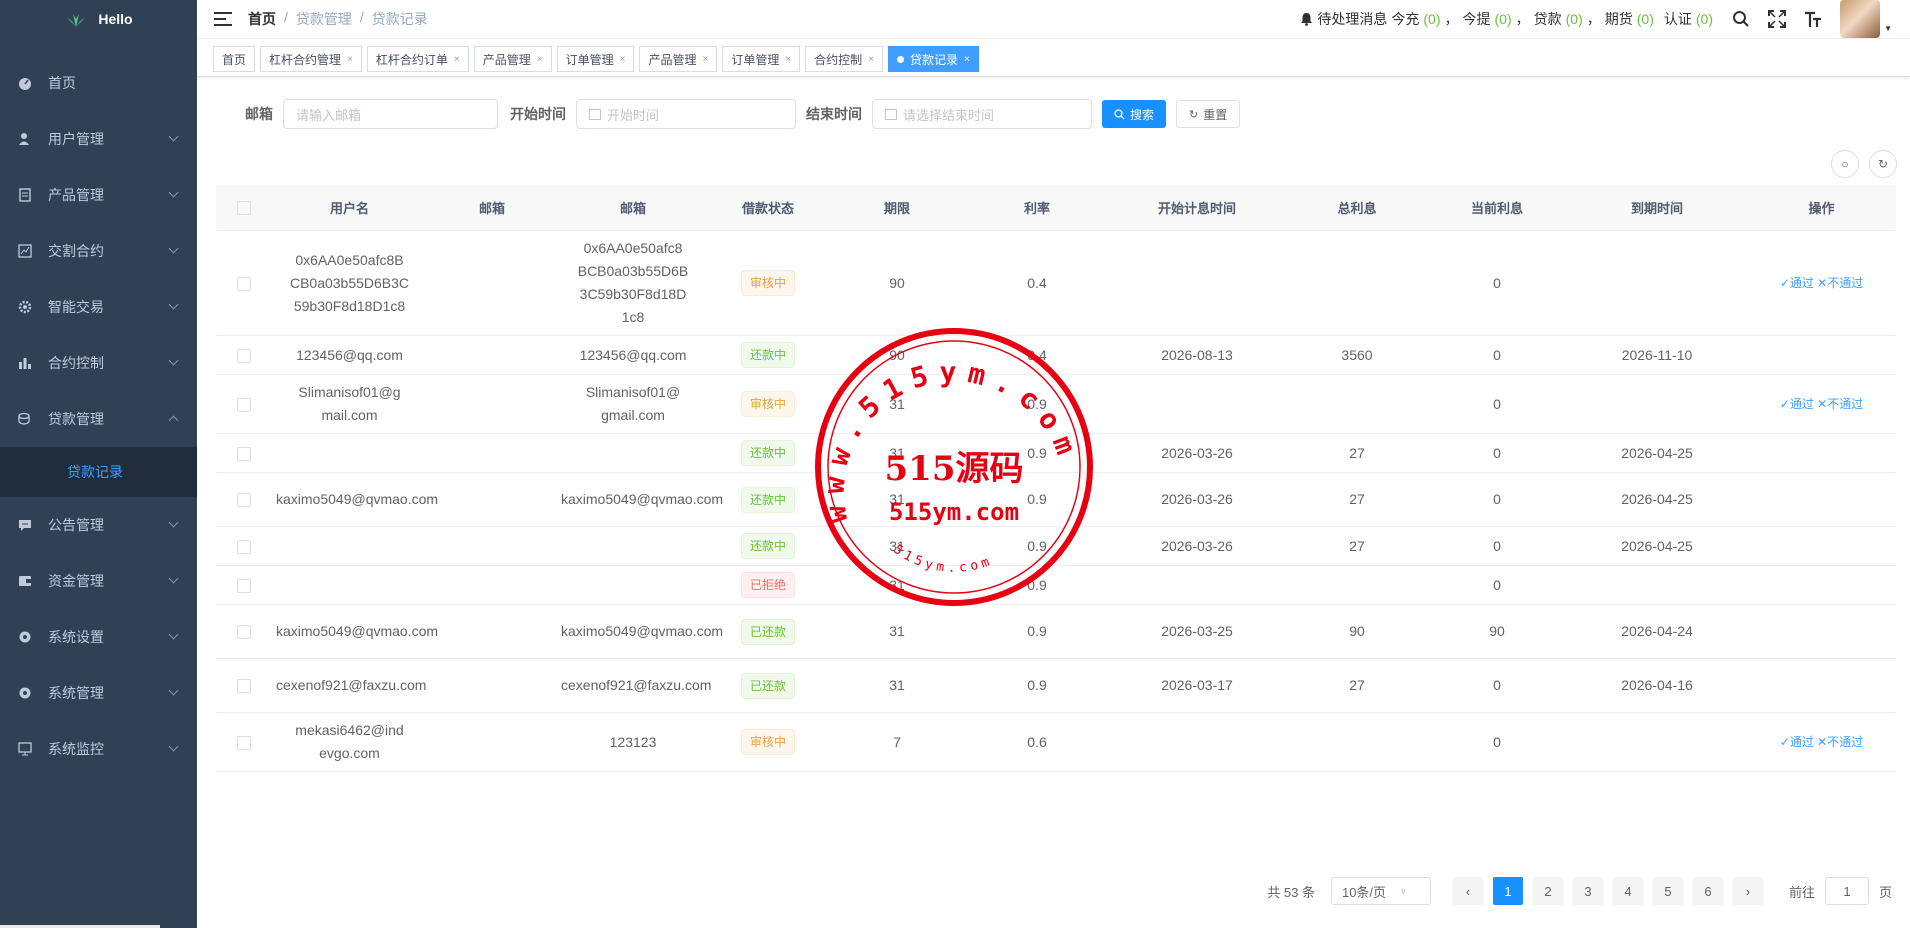 Image resolution: width=1910 pixels, height=928 pixels. What do you see at coordinates (1352, 19) in the screenshot?
I see `notice-label: 待处理消息` at bounding box center [1352, 19].